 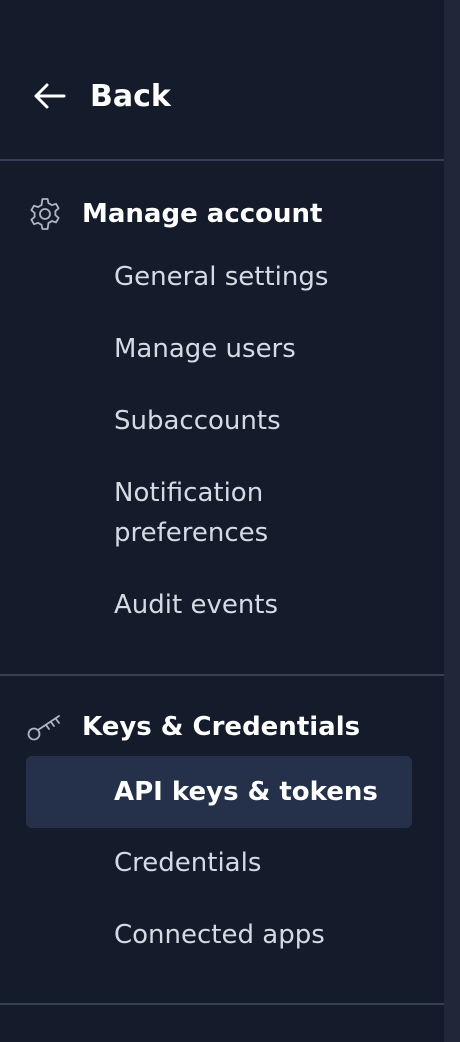 I want to click on nav-item-credentials: Credentials, so click(x=259, y=863).